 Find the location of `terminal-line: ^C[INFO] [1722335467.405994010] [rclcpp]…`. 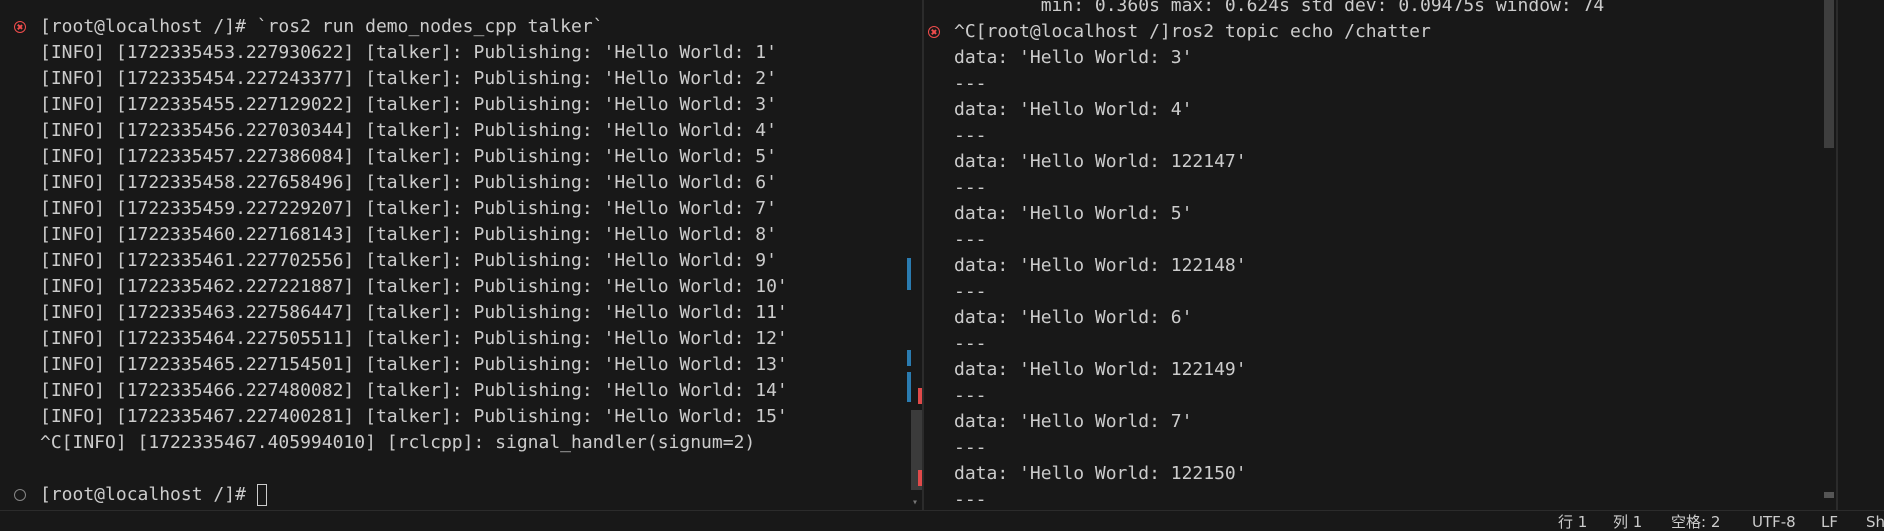

terminal-line: ^C[INFO] [1722335467.405994010] [rclcpp]… is located at coordinates (461, 443).